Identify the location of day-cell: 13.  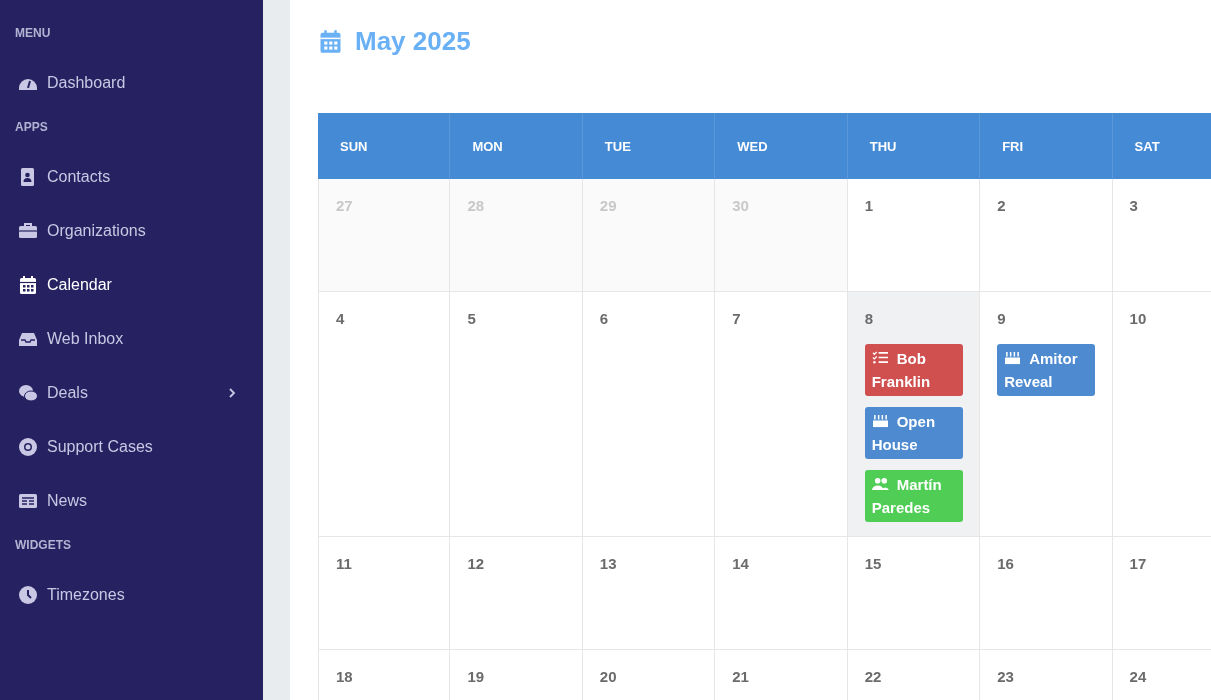
(649, 593).